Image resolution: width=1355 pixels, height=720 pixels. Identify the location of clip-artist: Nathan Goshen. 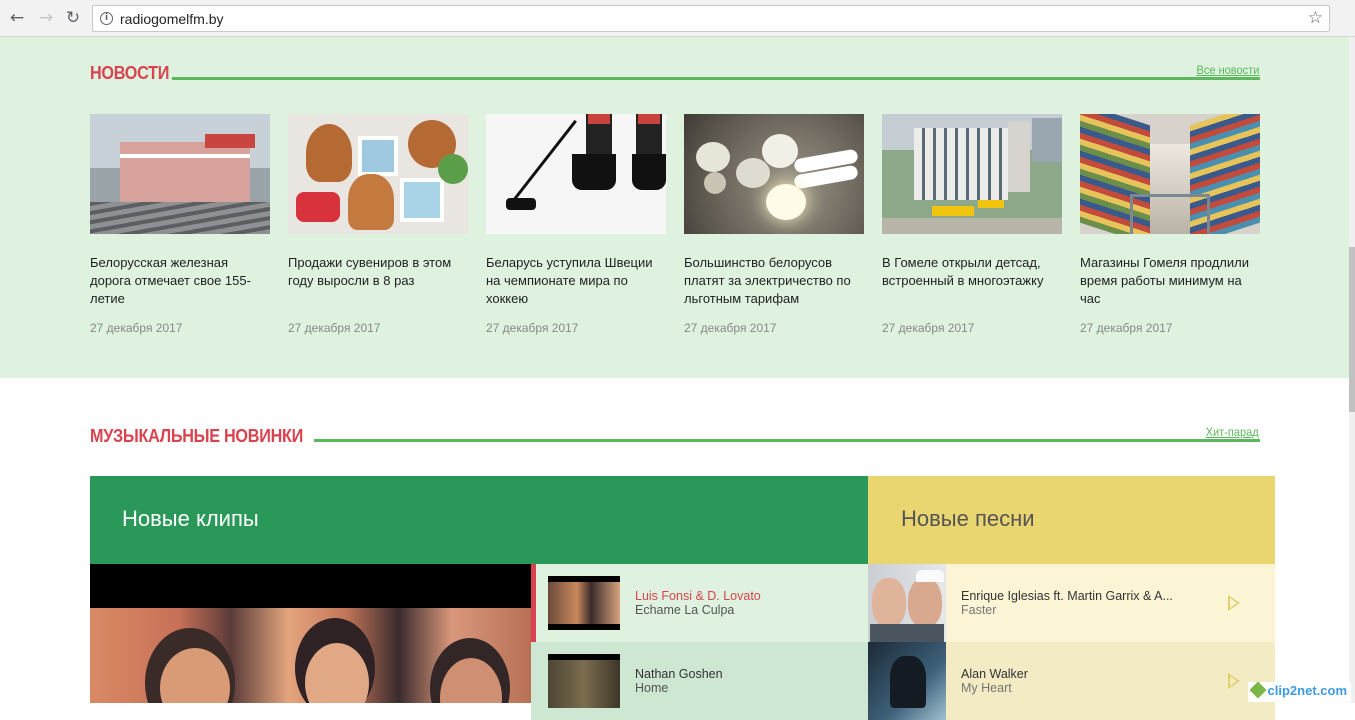
(679, 674).